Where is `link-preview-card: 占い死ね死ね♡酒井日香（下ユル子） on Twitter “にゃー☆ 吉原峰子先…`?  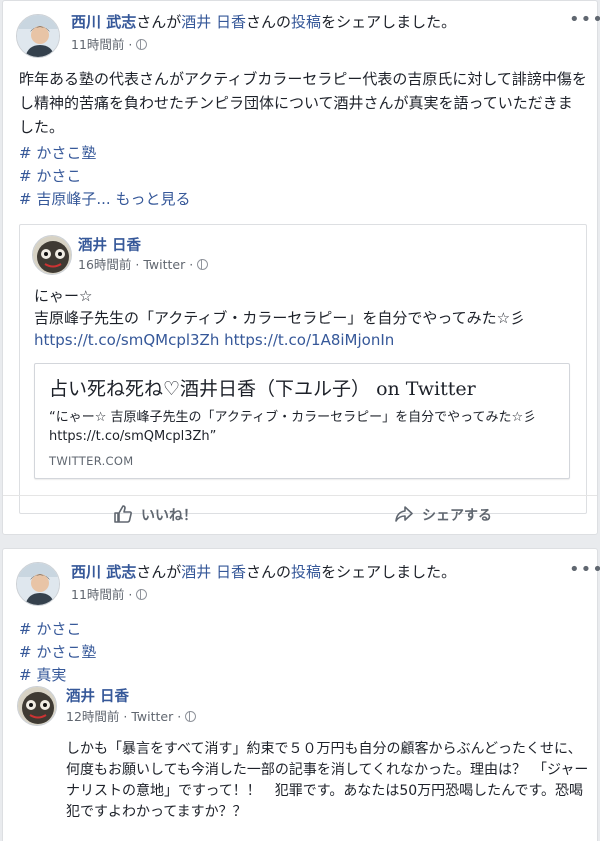
link-preview-card: 占い死ね死ね♡酒井日香（下ユル子） on Twitter “にゃー☆ 吉原峰子先… is located at coordinates (302, 421).